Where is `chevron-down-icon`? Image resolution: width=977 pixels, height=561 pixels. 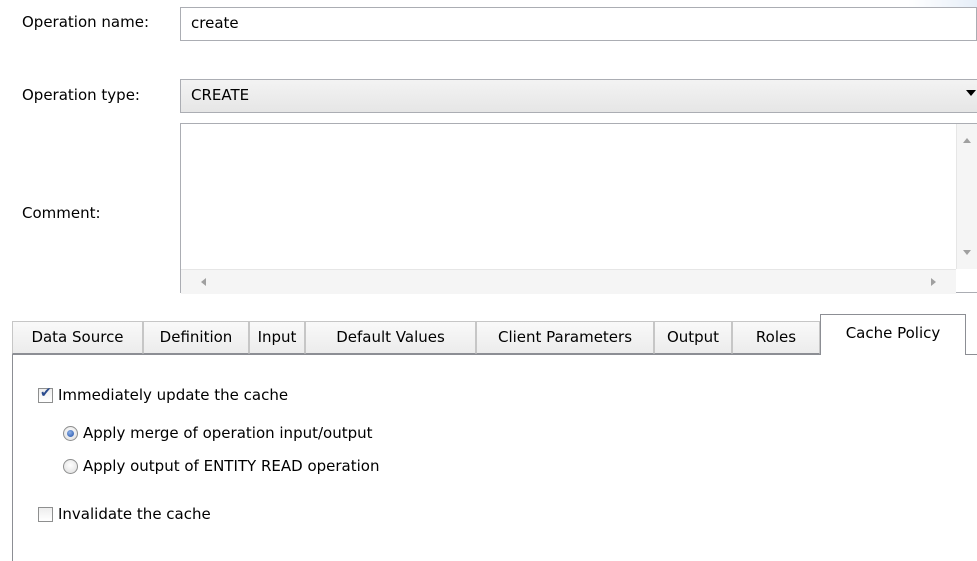 chevron-down-icon is located at coordinates (971, 93).